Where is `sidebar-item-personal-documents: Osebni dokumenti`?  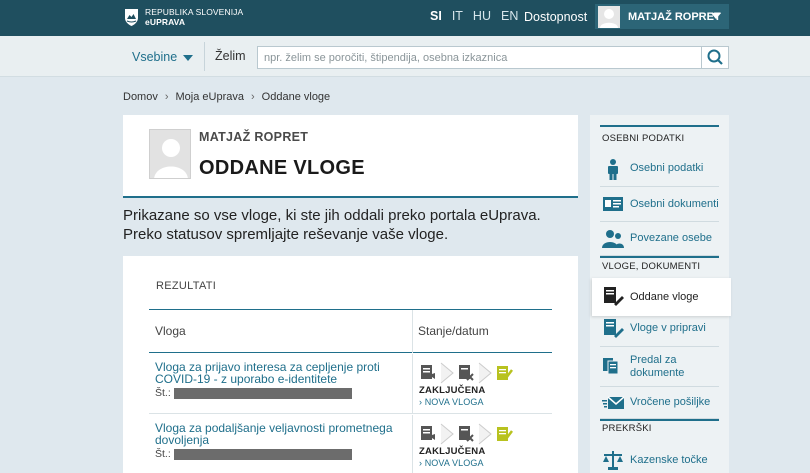
sidebar-item-personal-documents: Osebni dokumenti is located at coordinates (659, 204).